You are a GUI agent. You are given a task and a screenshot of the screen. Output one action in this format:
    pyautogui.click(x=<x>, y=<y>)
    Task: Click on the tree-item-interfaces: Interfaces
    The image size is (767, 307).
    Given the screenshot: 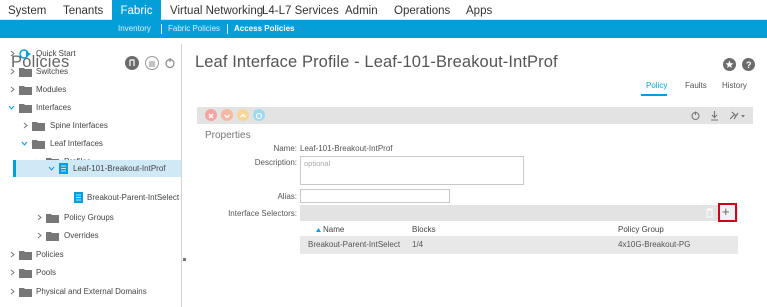 What is the action you would take?
    pyautogui.click(x=90, y=108)
    